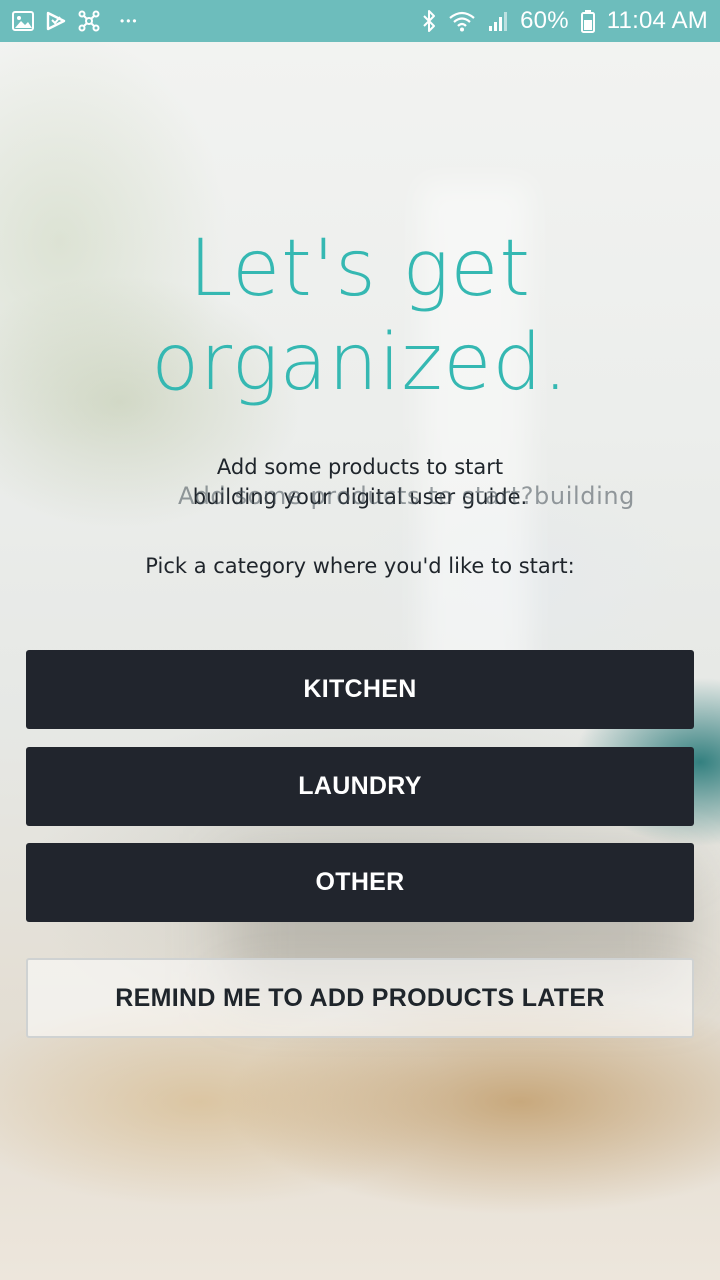 The height and width of the screenshot is (1280, 720). I want to click on intro-line-1: Add some products to start, so click(360, 467).